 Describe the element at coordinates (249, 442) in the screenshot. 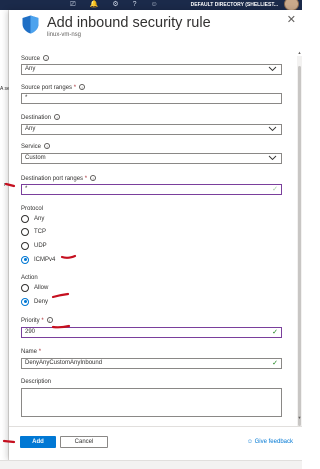

I see `feedback-icon: ☺` at that location.